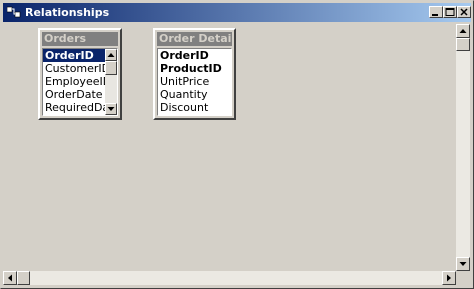 Image resolution: width=474 pixels, height=289 pixels. What do you see at coordinates (229, 278) in the screenshot?
I see `horizontal-scrollbar` at bounding box center [229, 278].